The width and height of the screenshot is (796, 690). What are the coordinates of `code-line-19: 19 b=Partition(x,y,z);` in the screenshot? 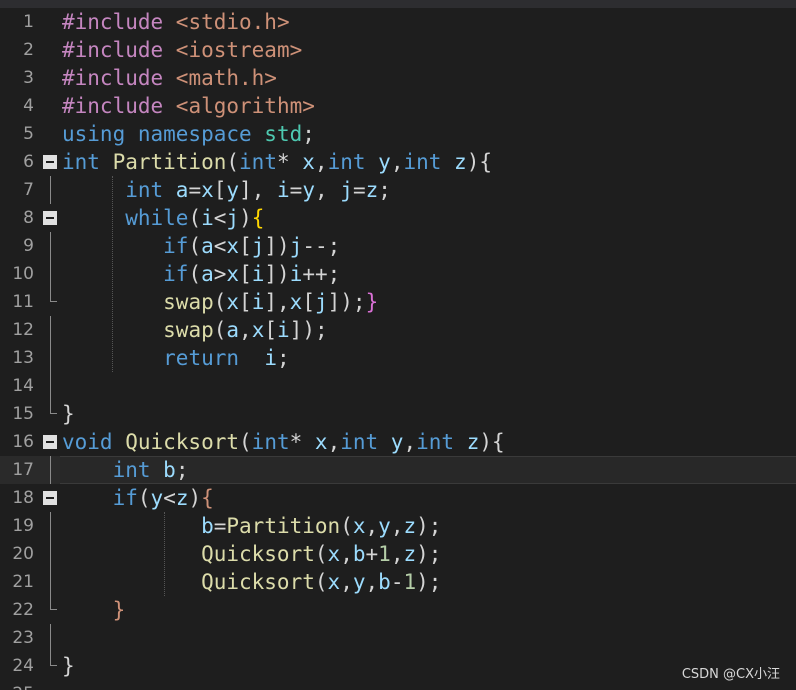 It's located at (398, 526).